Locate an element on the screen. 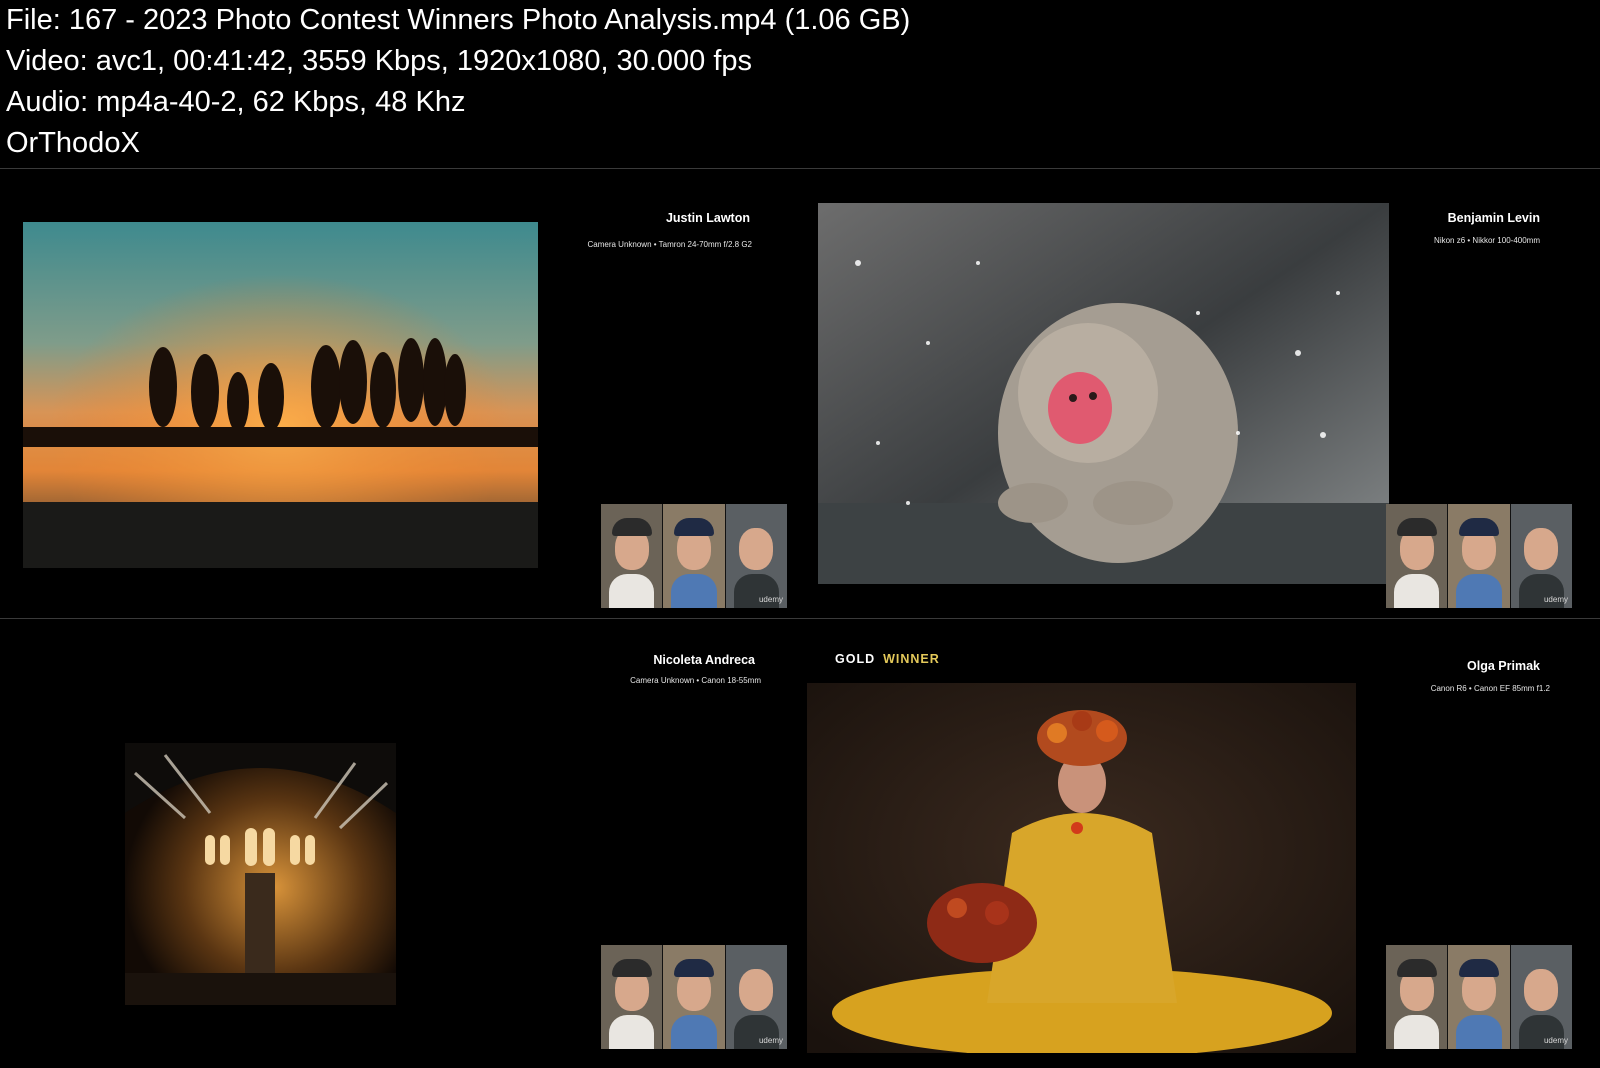  cathedral-hall-photo is located at coordinates (260, 874).